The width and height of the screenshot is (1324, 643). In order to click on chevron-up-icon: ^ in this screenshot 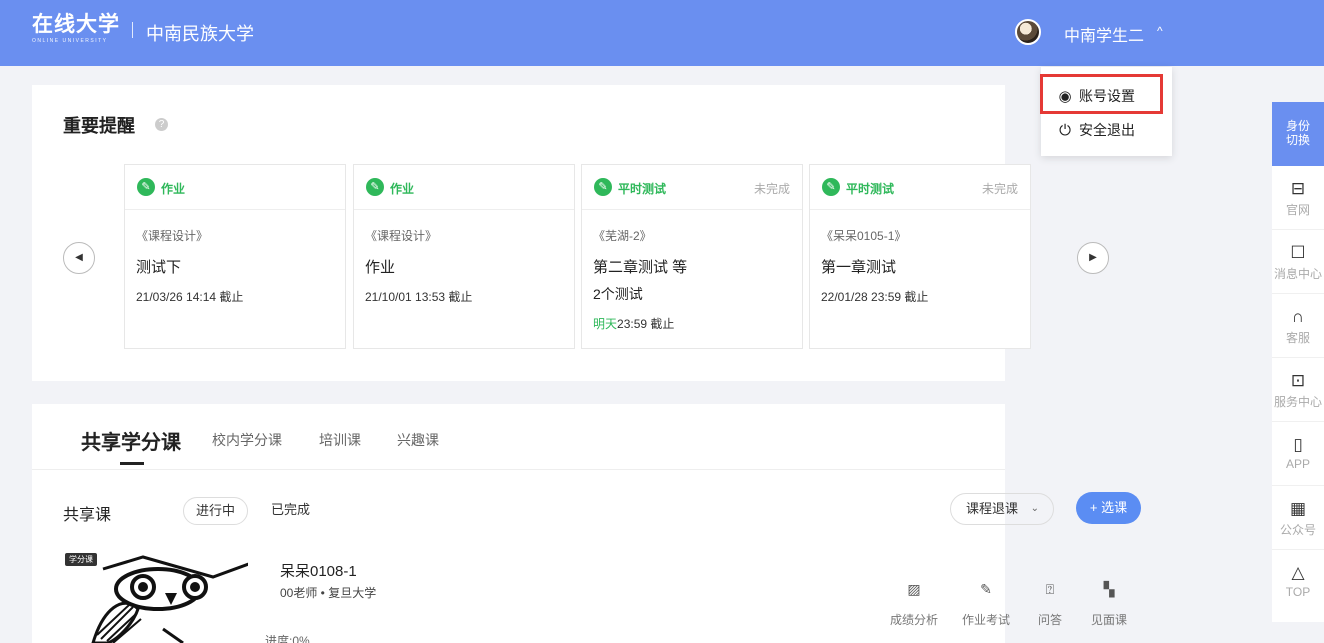, I will do `click(1160, 31)`.